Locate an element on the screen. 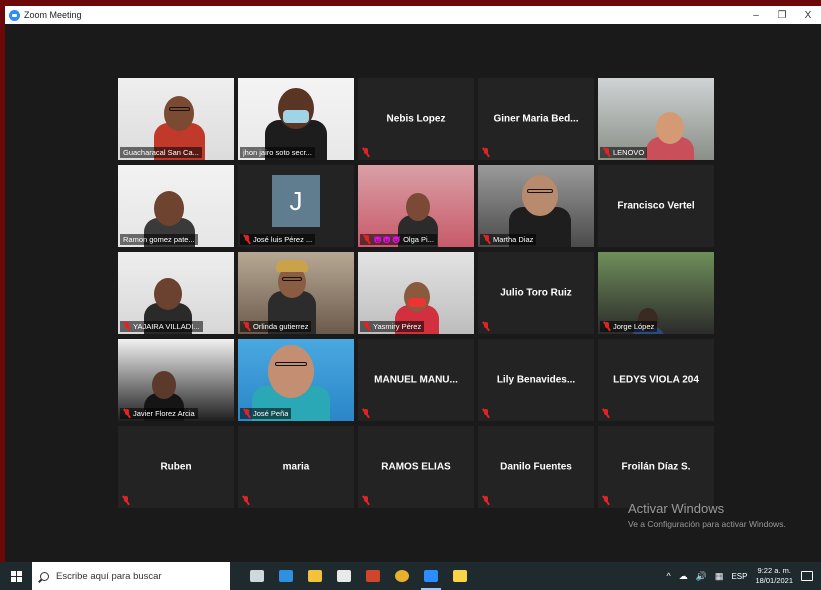  participant-tile: Jorge López is located at coordinates (656, 293).